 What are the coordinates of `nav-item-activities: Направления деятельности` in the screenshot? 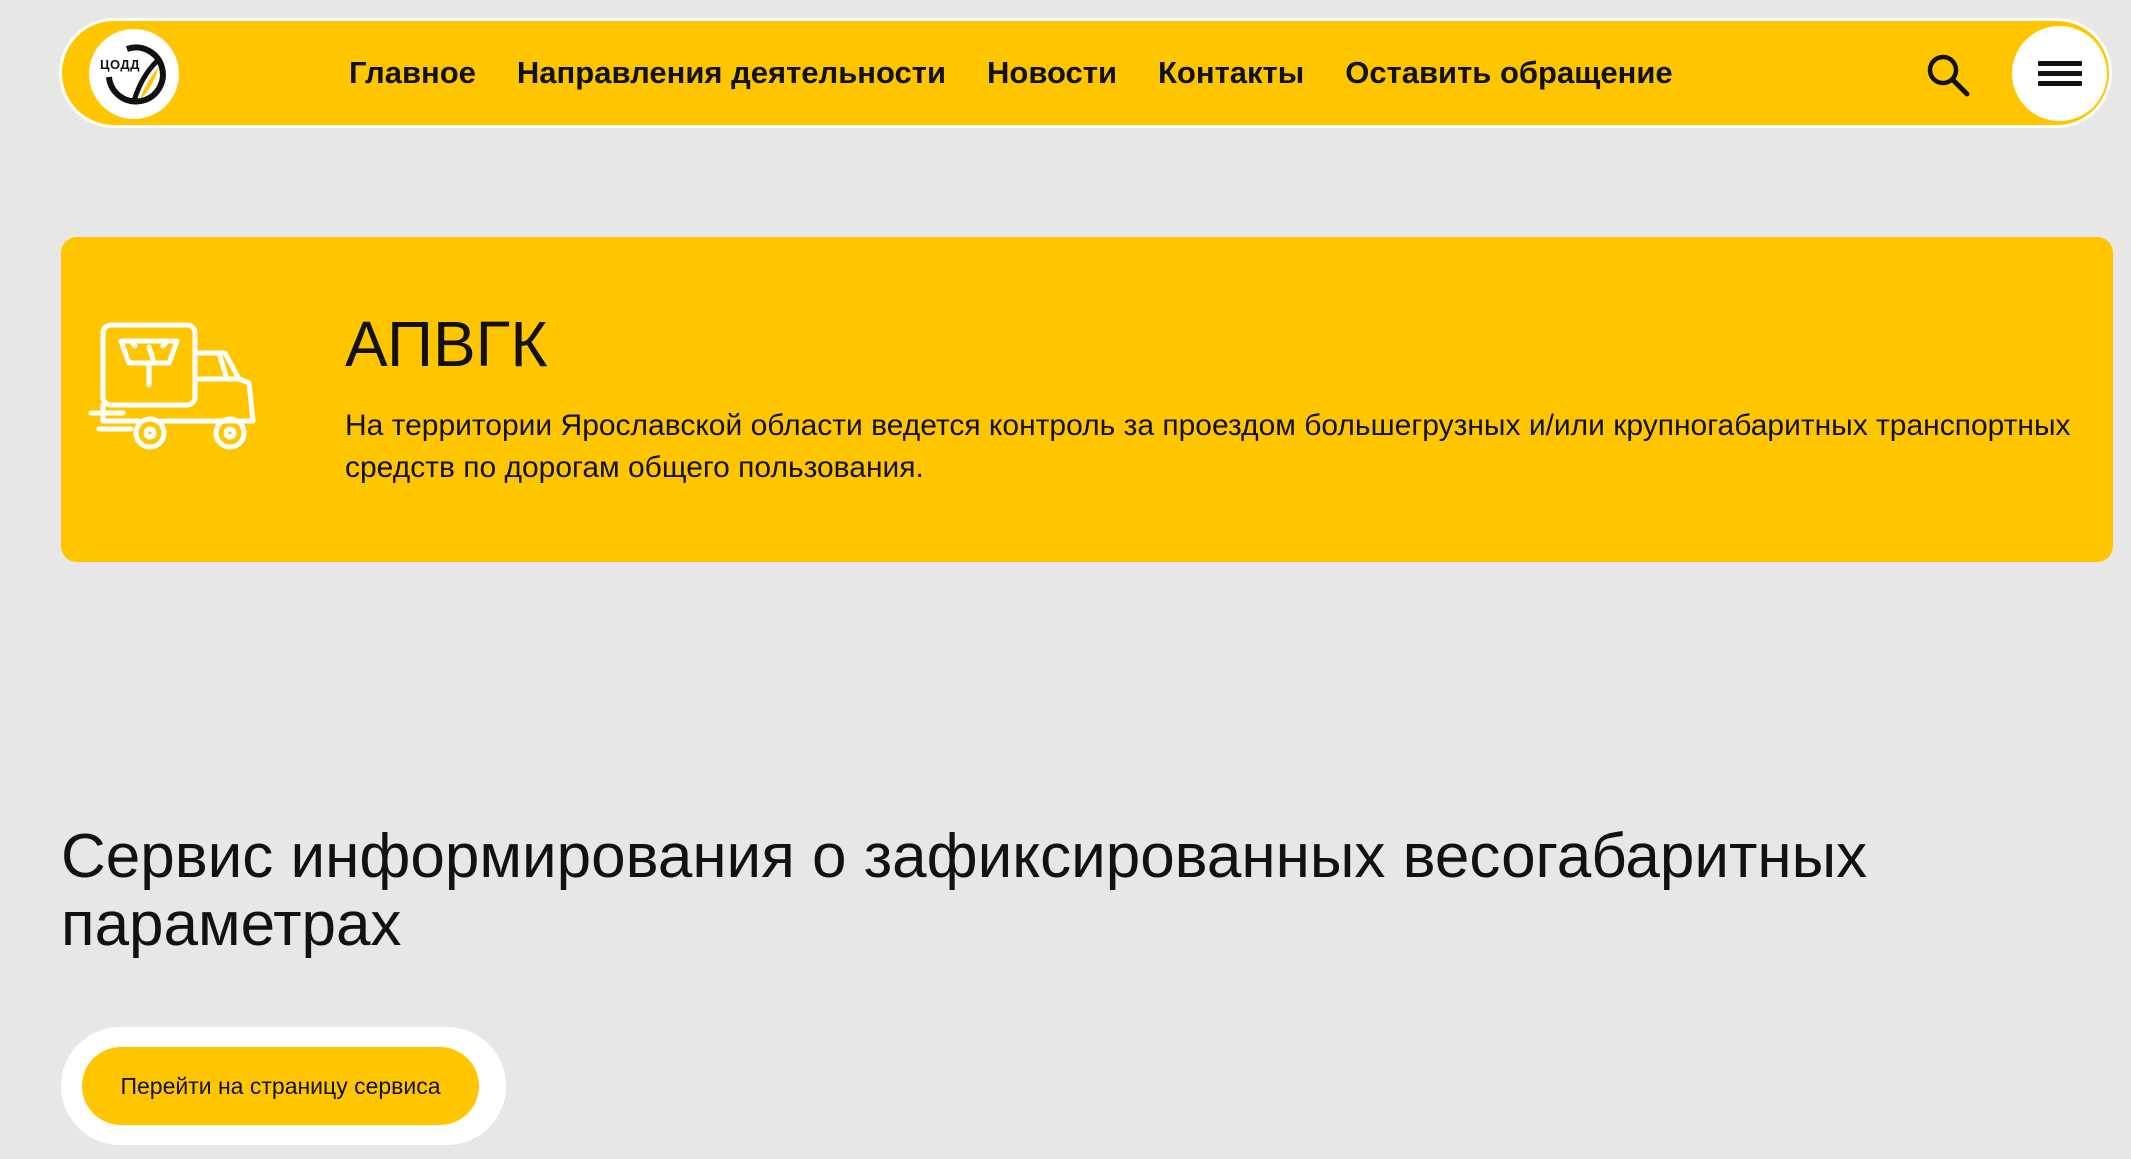 It's located at (731, 73).